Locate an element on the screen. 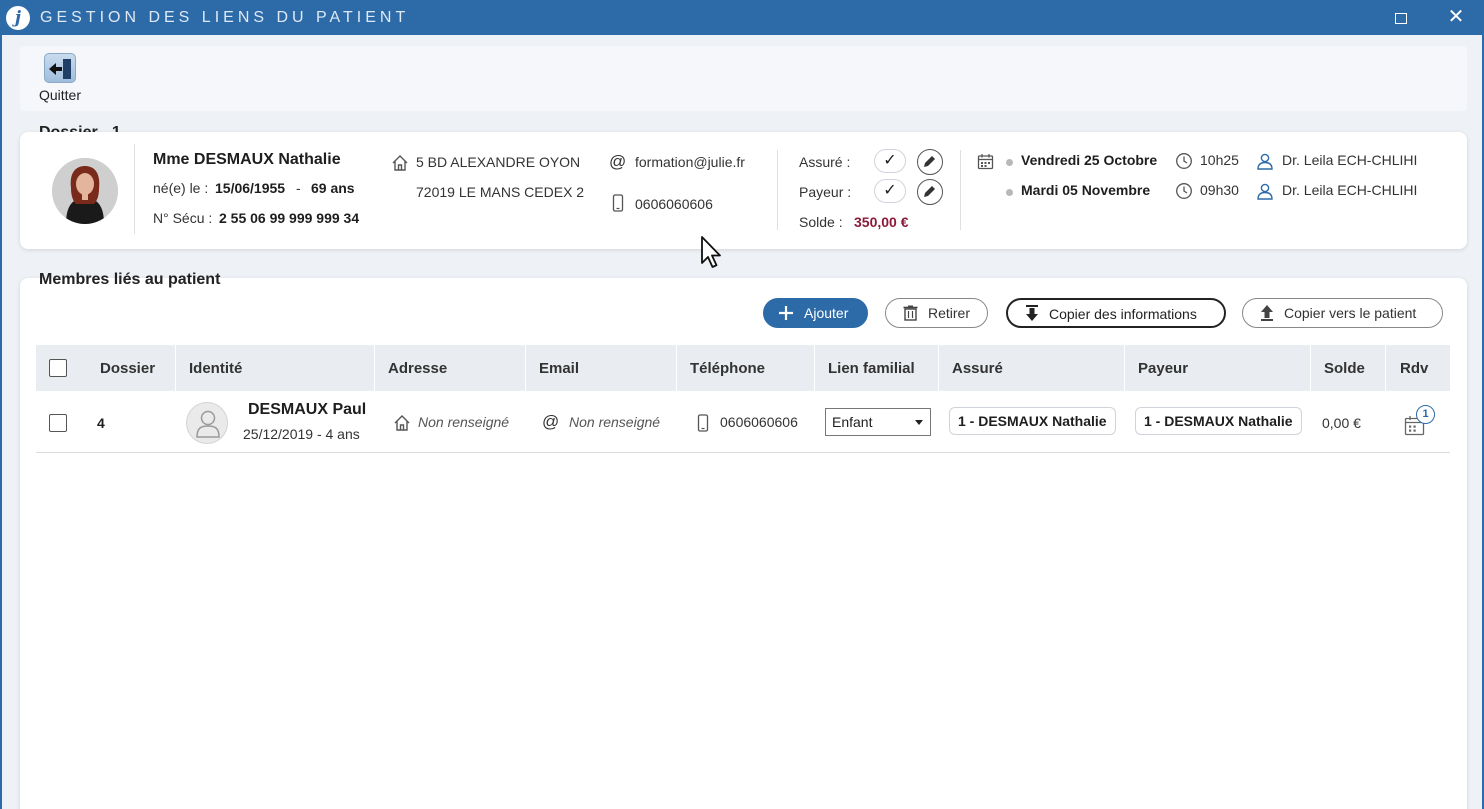 This screenshot has width=1484, height=809. member-payeur: 1 - DESMAUX Nathalie is located at coordinates (1218, 421).